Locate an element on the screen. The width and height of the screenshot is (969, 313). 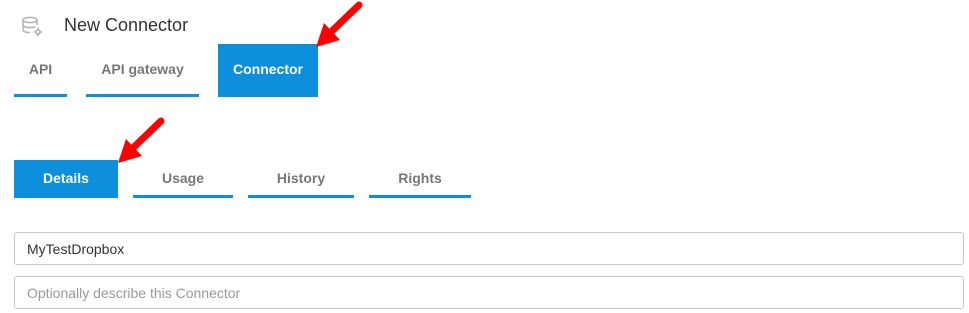
tab-label: History is located at coordinates (301, 177).